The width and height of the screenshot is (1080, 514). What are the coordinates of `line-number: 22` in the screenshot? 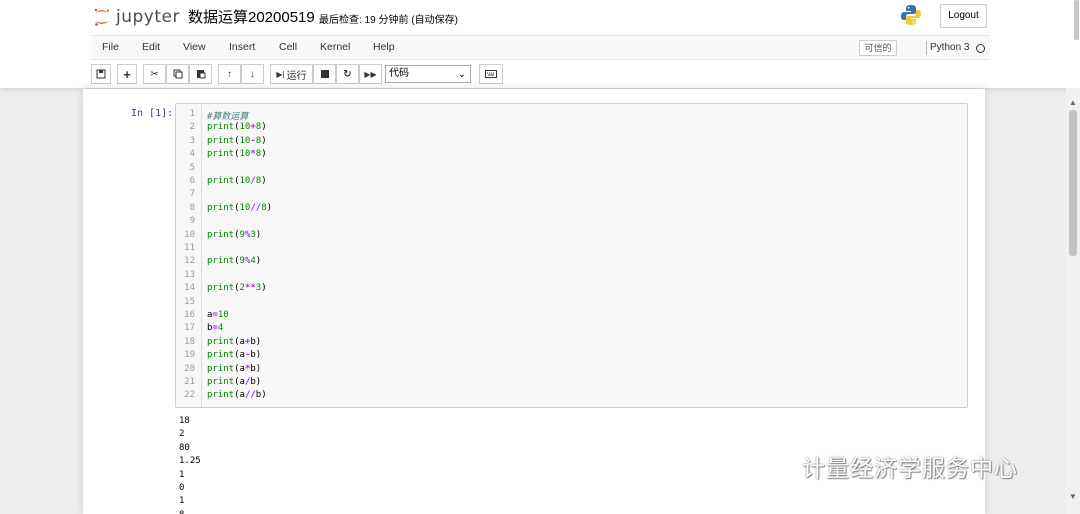 It's located at (189, 395).